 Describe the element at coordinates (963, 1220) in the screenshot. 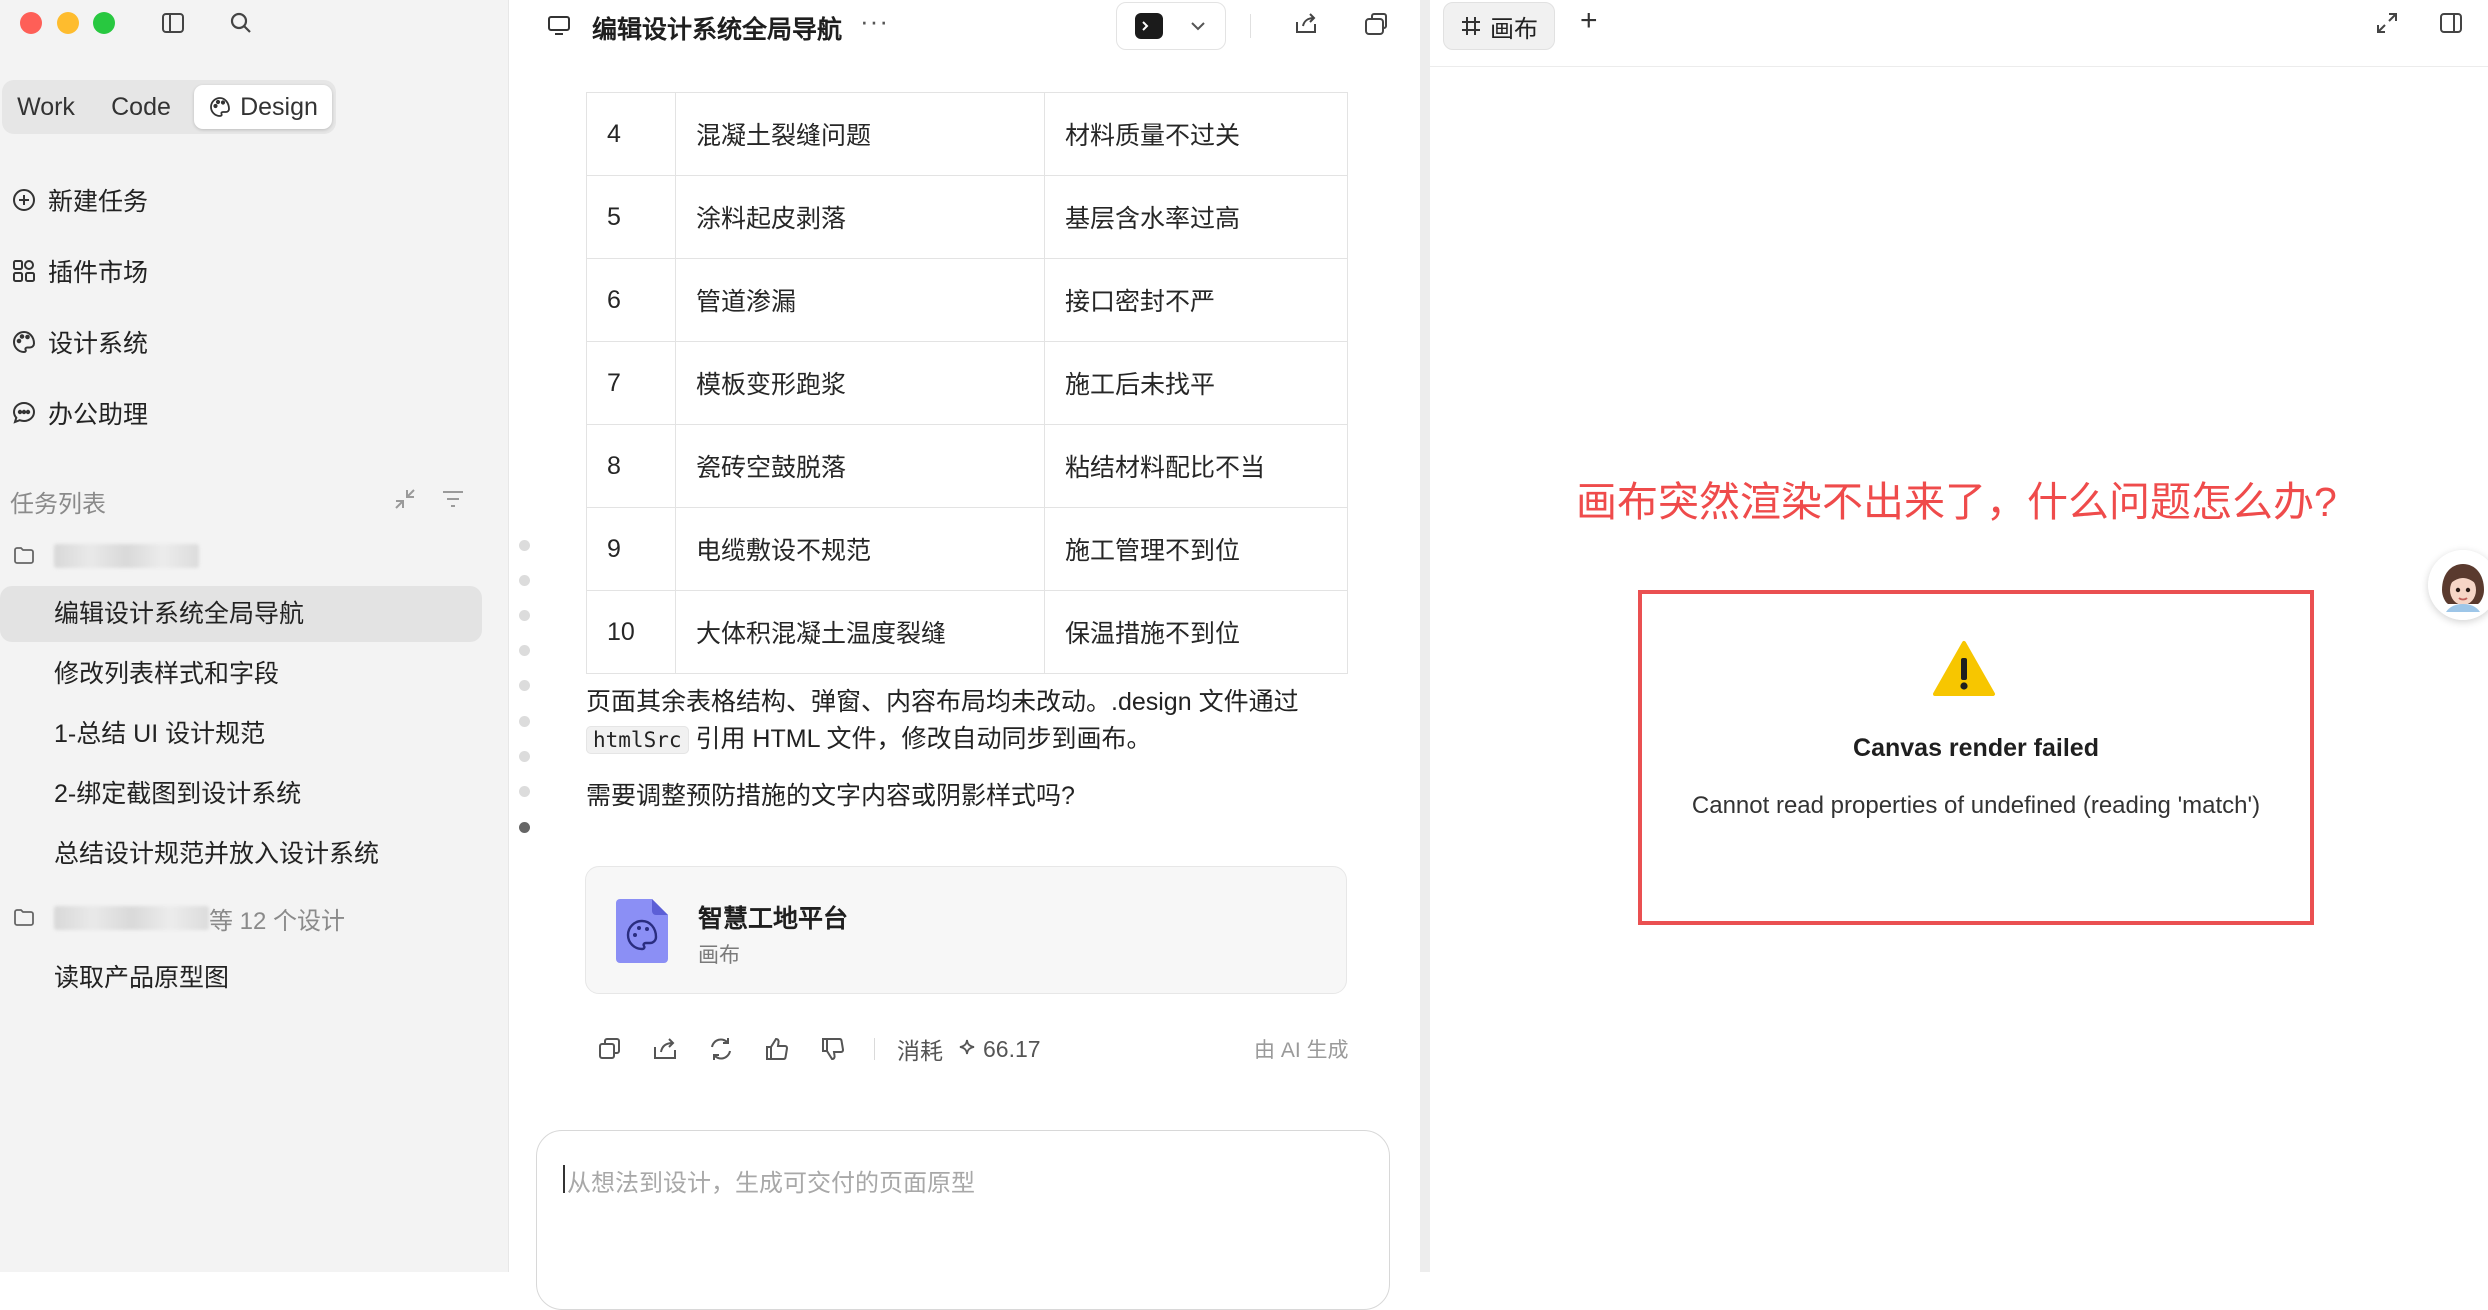

I see `prompt-input-box: 从想法到设计，生成可交付的页面原型` at that location.